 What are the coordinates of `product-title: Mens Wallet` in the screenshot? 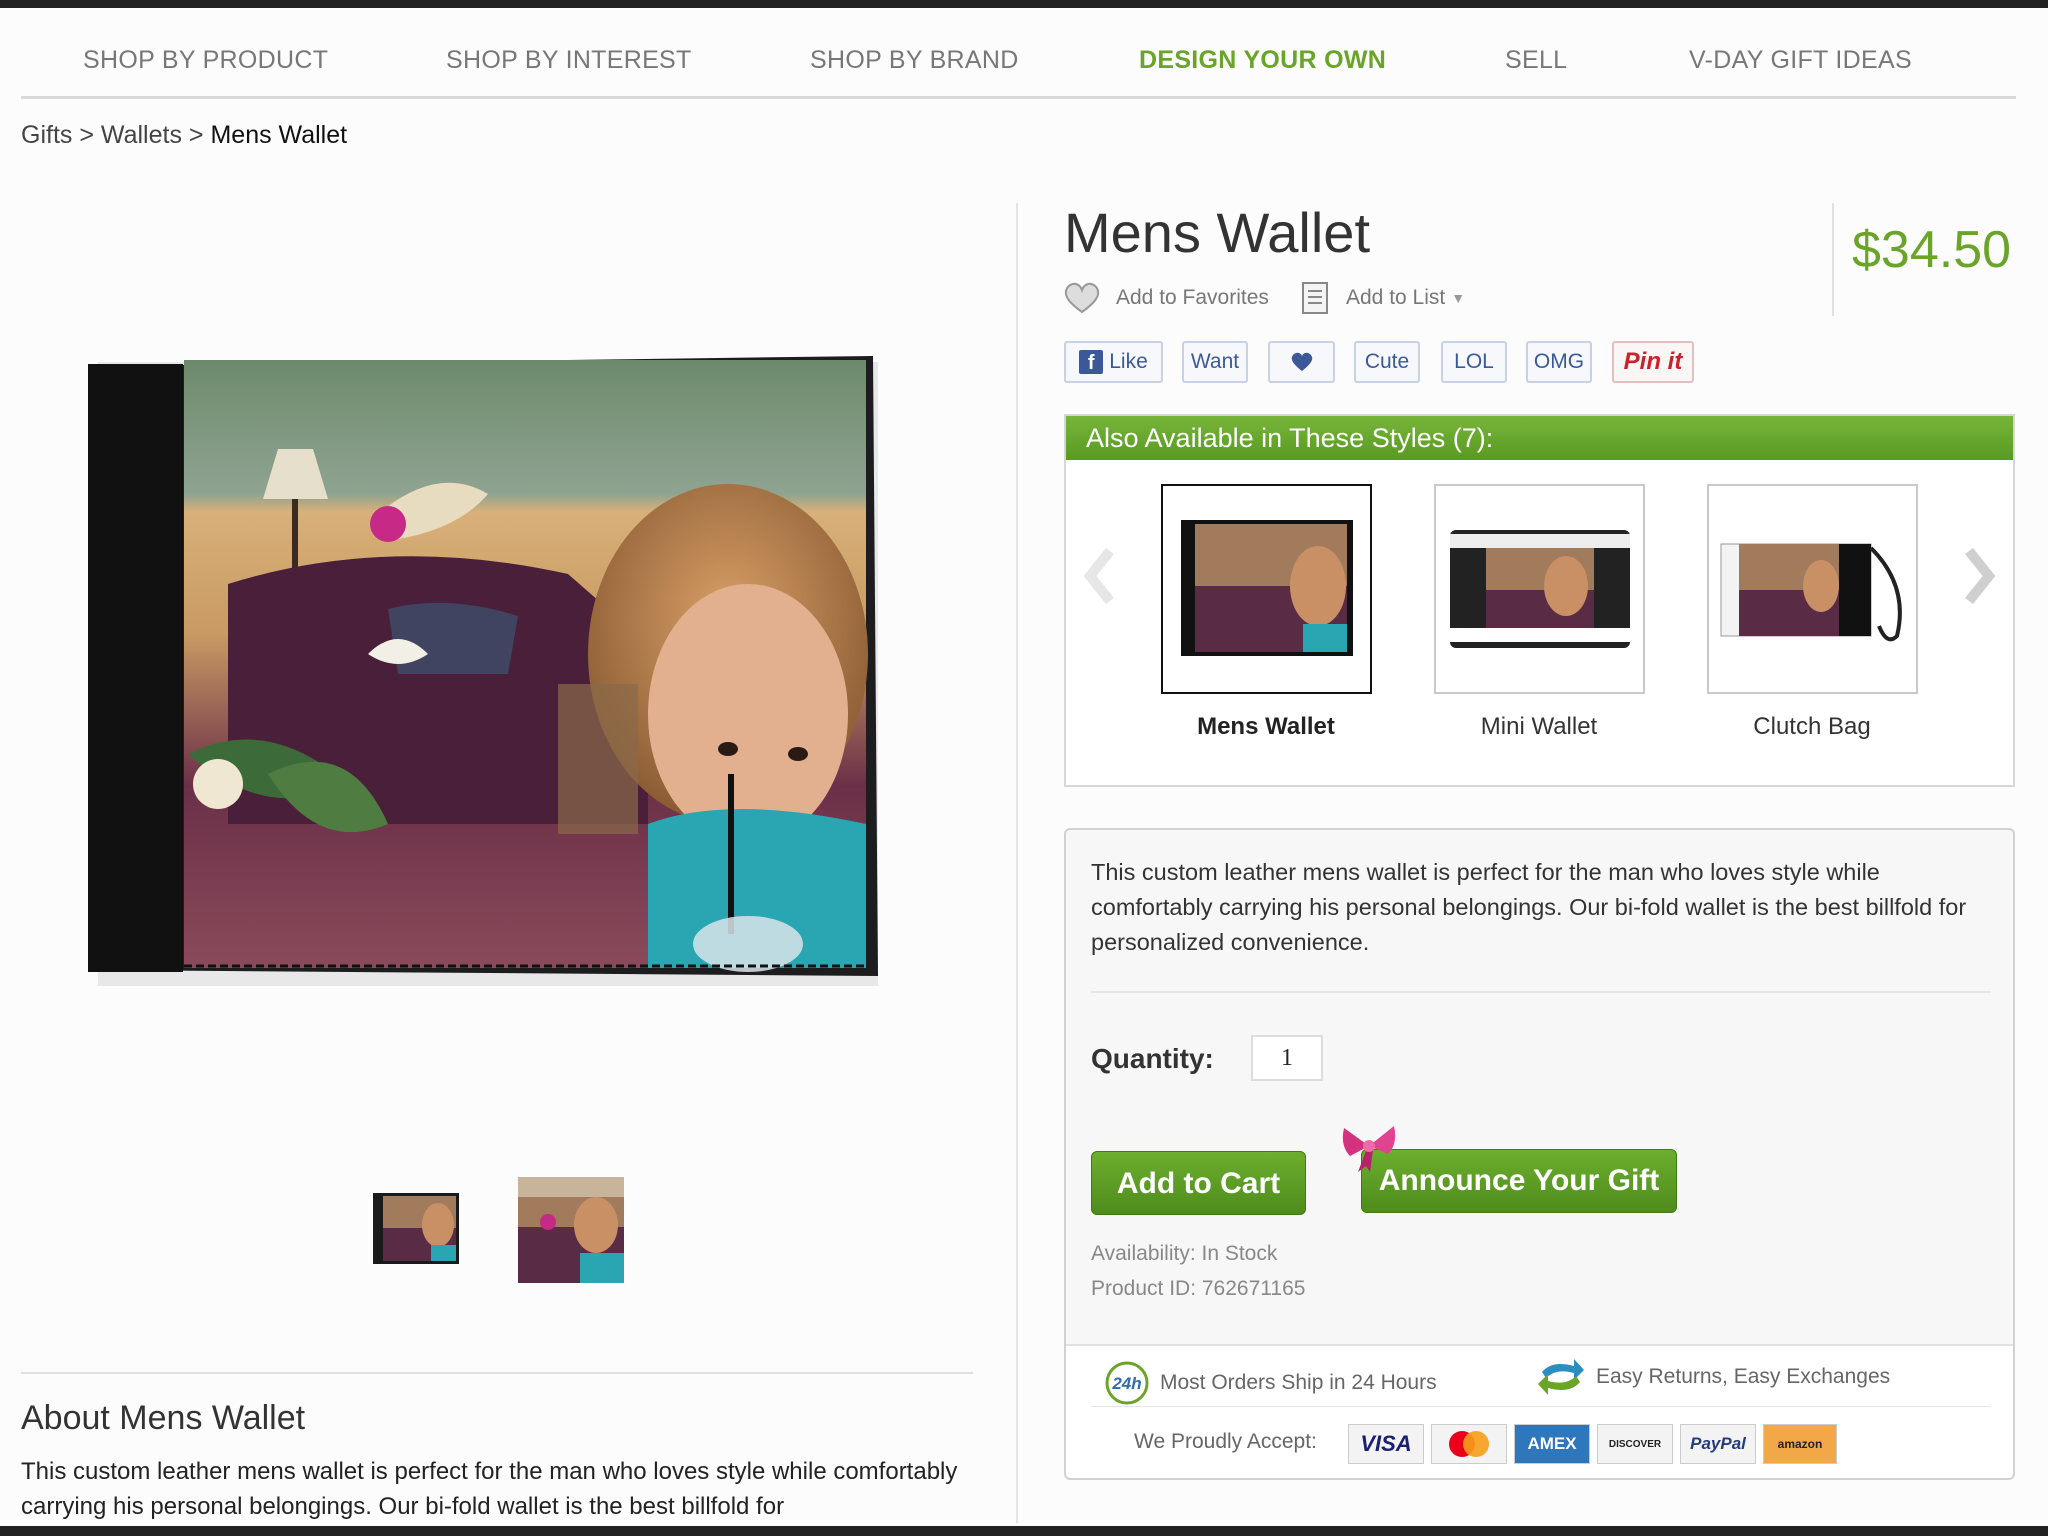 It's located at (1217, 232).